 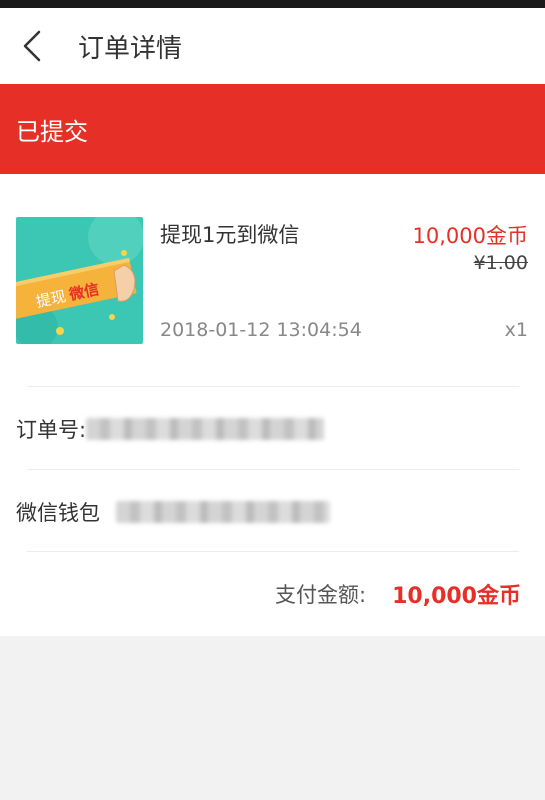 I want to click on order-number-label: 订单号:, so click(x=51, y=430).